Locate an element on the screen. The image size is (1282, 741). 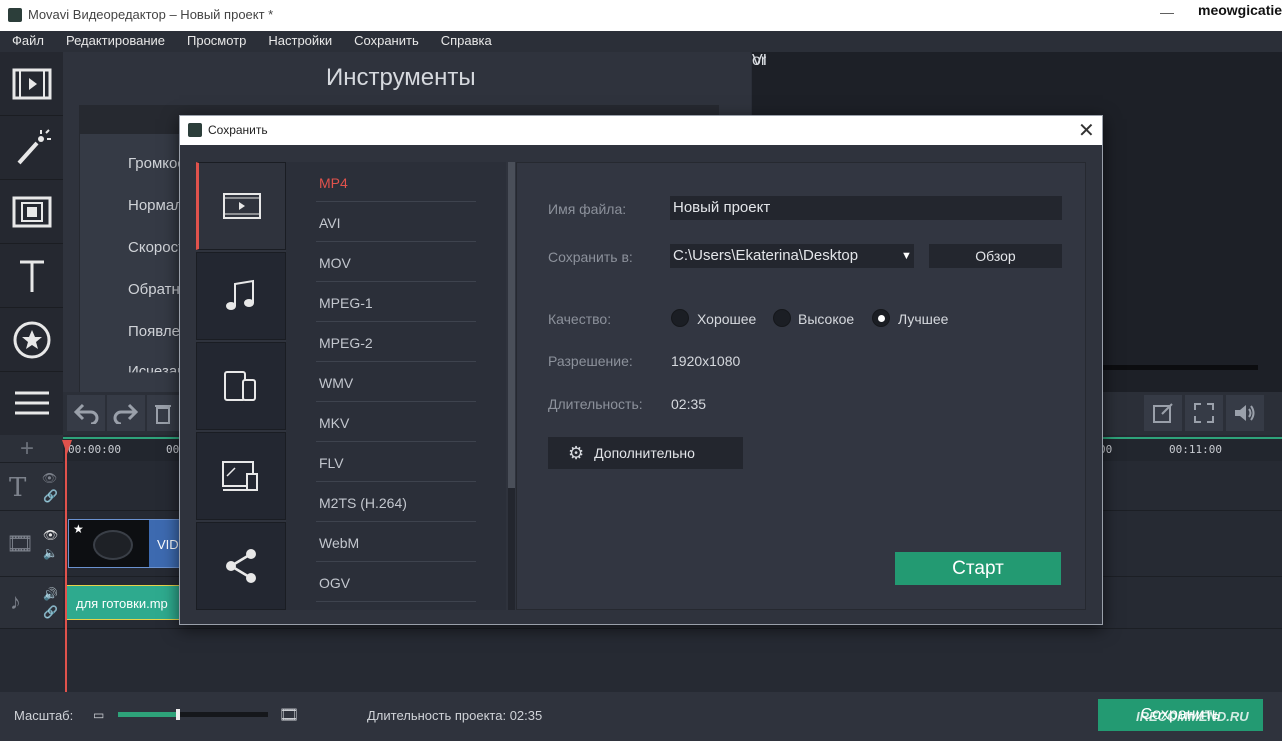
menu-help: Справка is located at coordinates (465, 41).